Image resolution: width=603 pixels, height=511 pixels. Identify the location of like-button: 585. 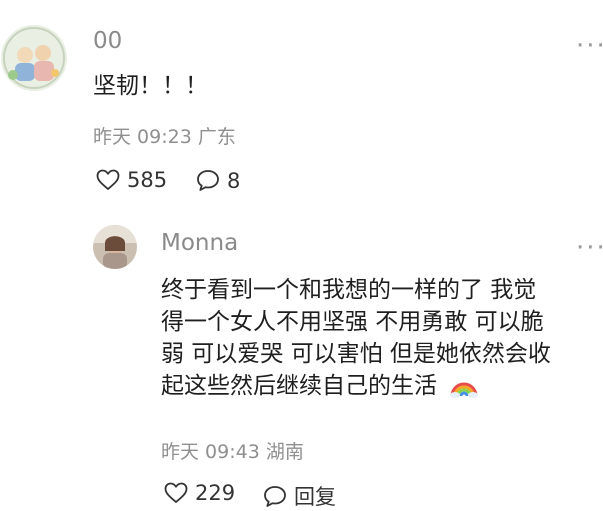
(131, 180).